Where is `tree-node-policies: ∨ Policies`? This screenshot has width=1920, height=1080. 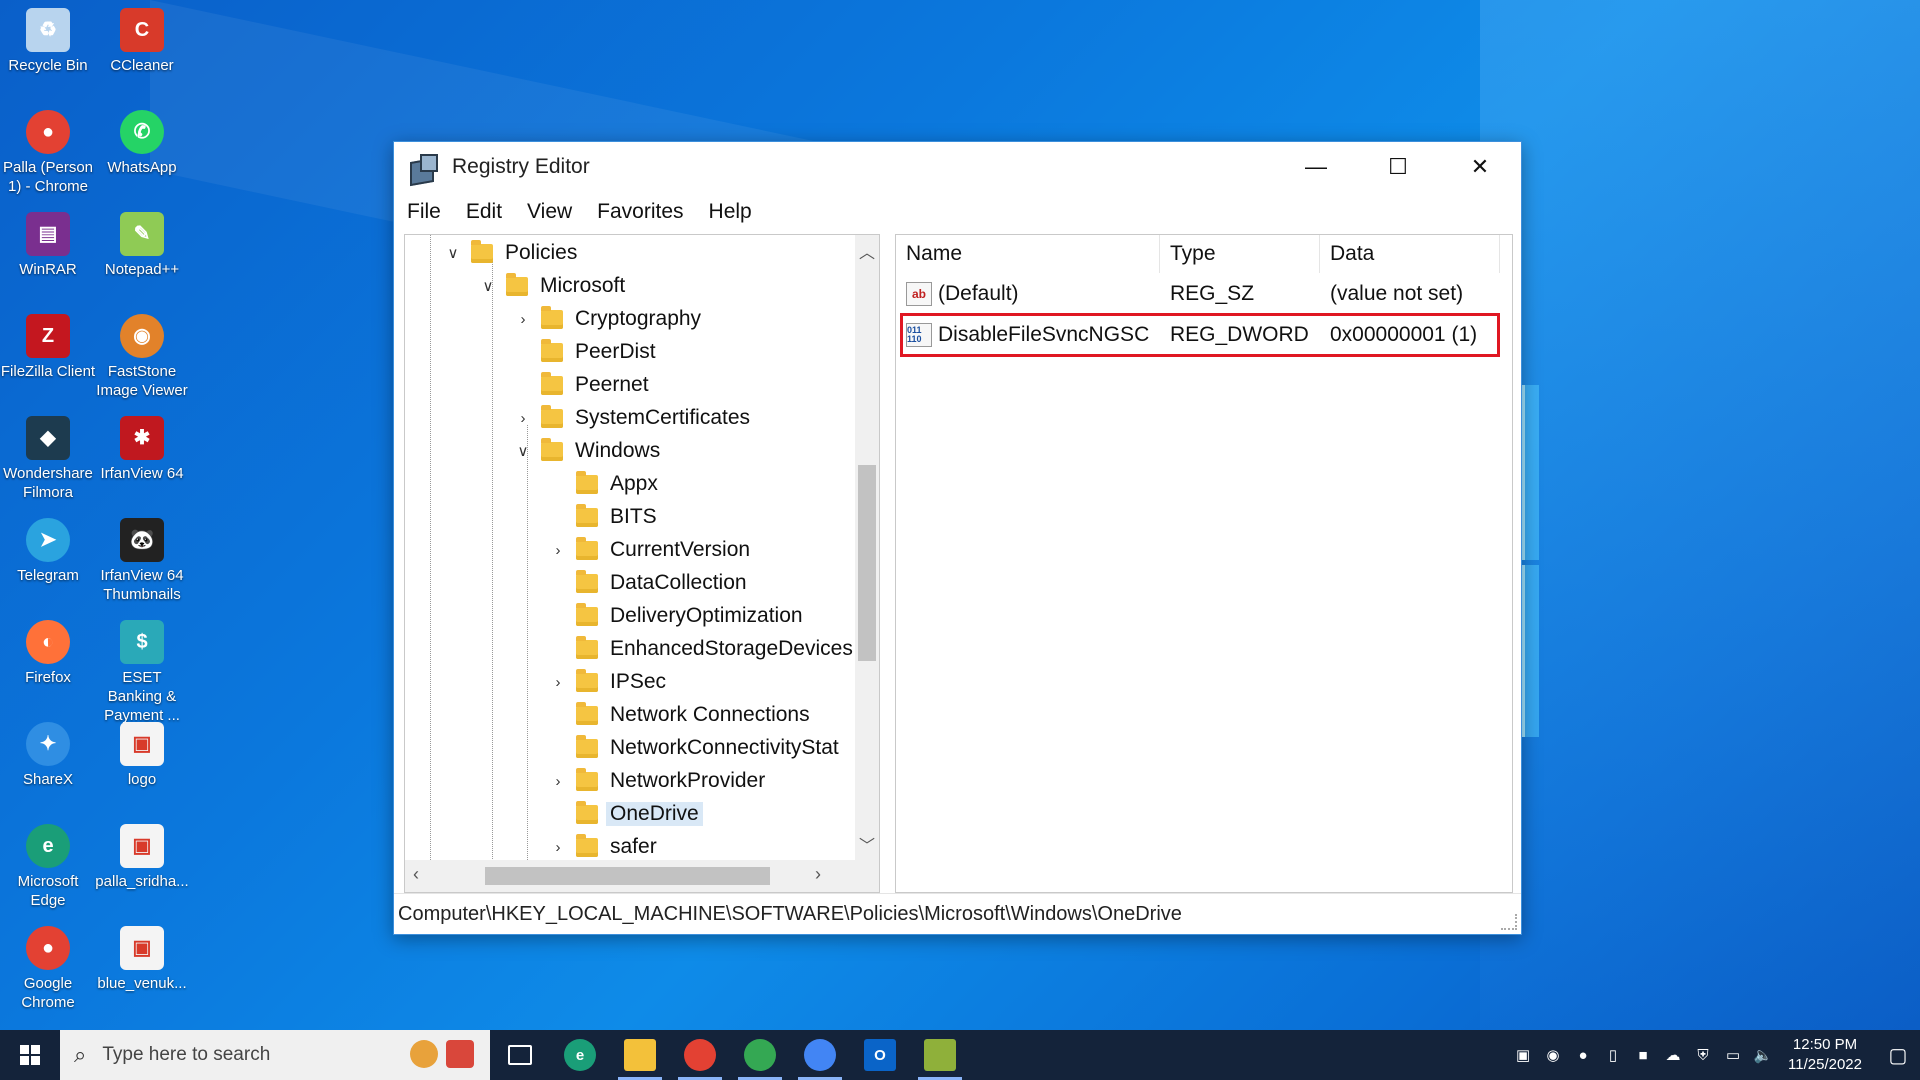
tree-node-policies: ∨ Policies is located at coordinates (510, 253).